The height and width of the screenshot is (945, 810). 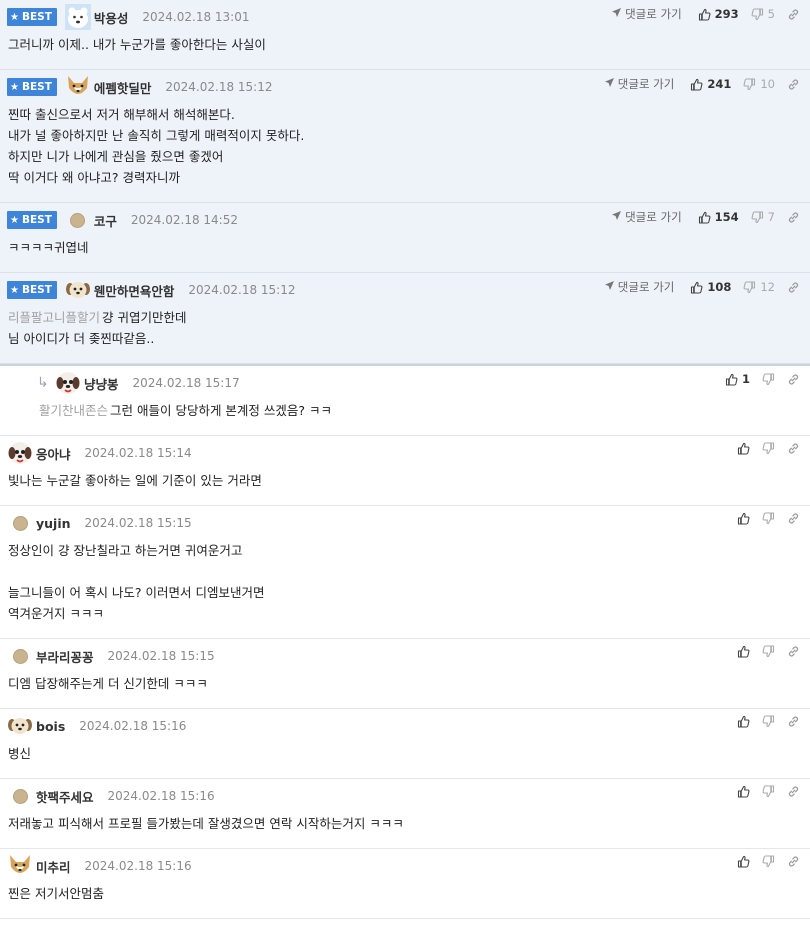 What do you see at coordinates (111, 17) in the screenshot?
I see `author-nickname: 박용성` at bounding box center [111, 17].